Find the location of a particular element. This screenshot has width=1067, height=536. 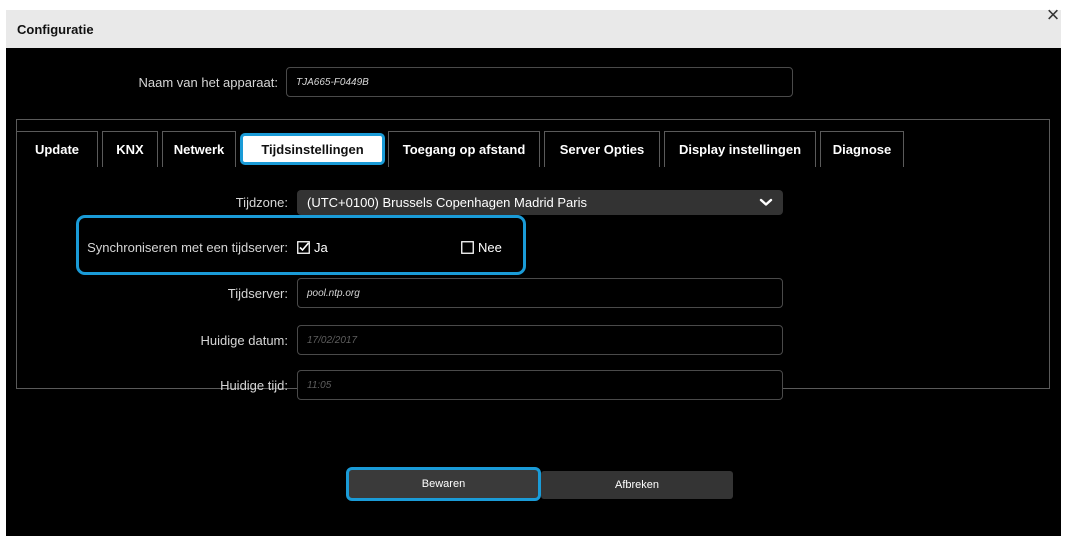

device-name-field: TJA665-F0449B is located at coordinates (539, 82).